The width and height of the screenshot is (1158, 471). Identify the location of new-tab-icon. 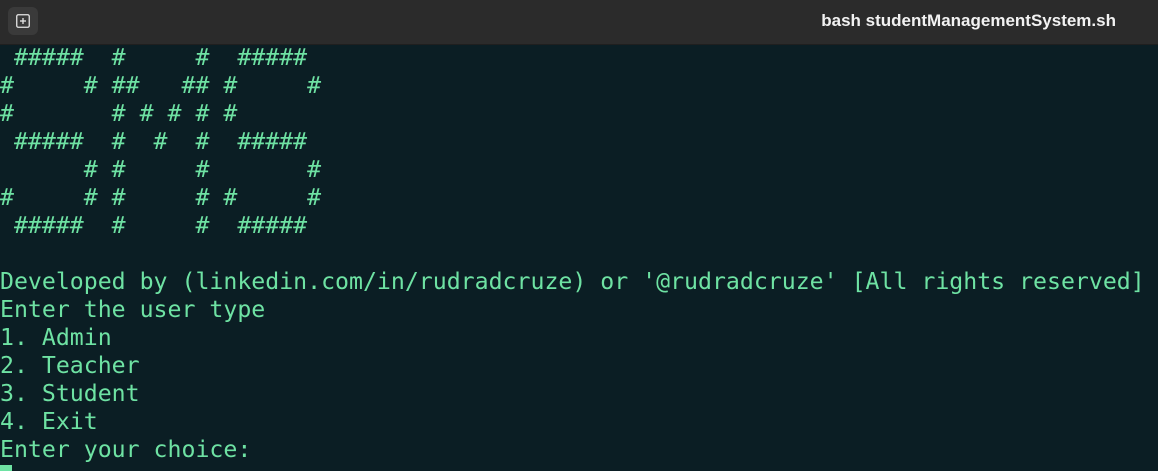
(23, 21).